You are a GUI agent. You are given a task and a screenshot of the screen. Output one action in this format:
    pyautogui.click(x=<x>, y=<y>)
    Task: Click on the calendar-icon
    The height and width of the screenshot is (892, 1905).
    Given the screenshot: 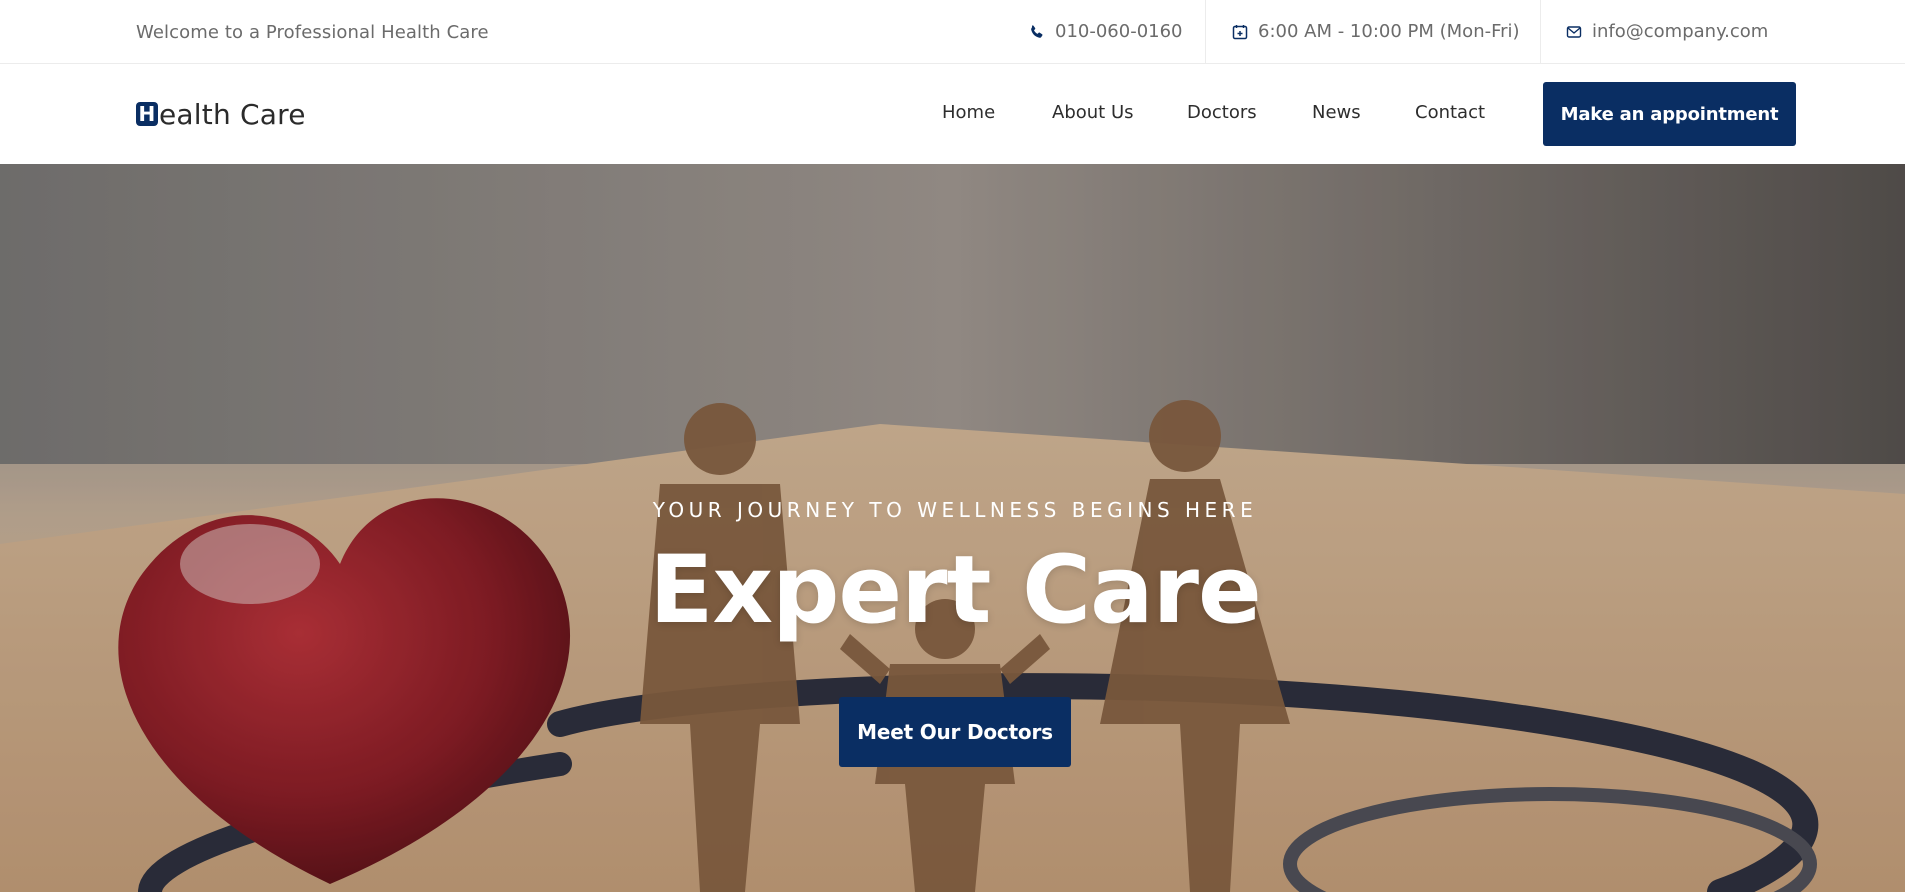 What is the action you would take?
    pyautogui.click(x=1240, y=31)
    